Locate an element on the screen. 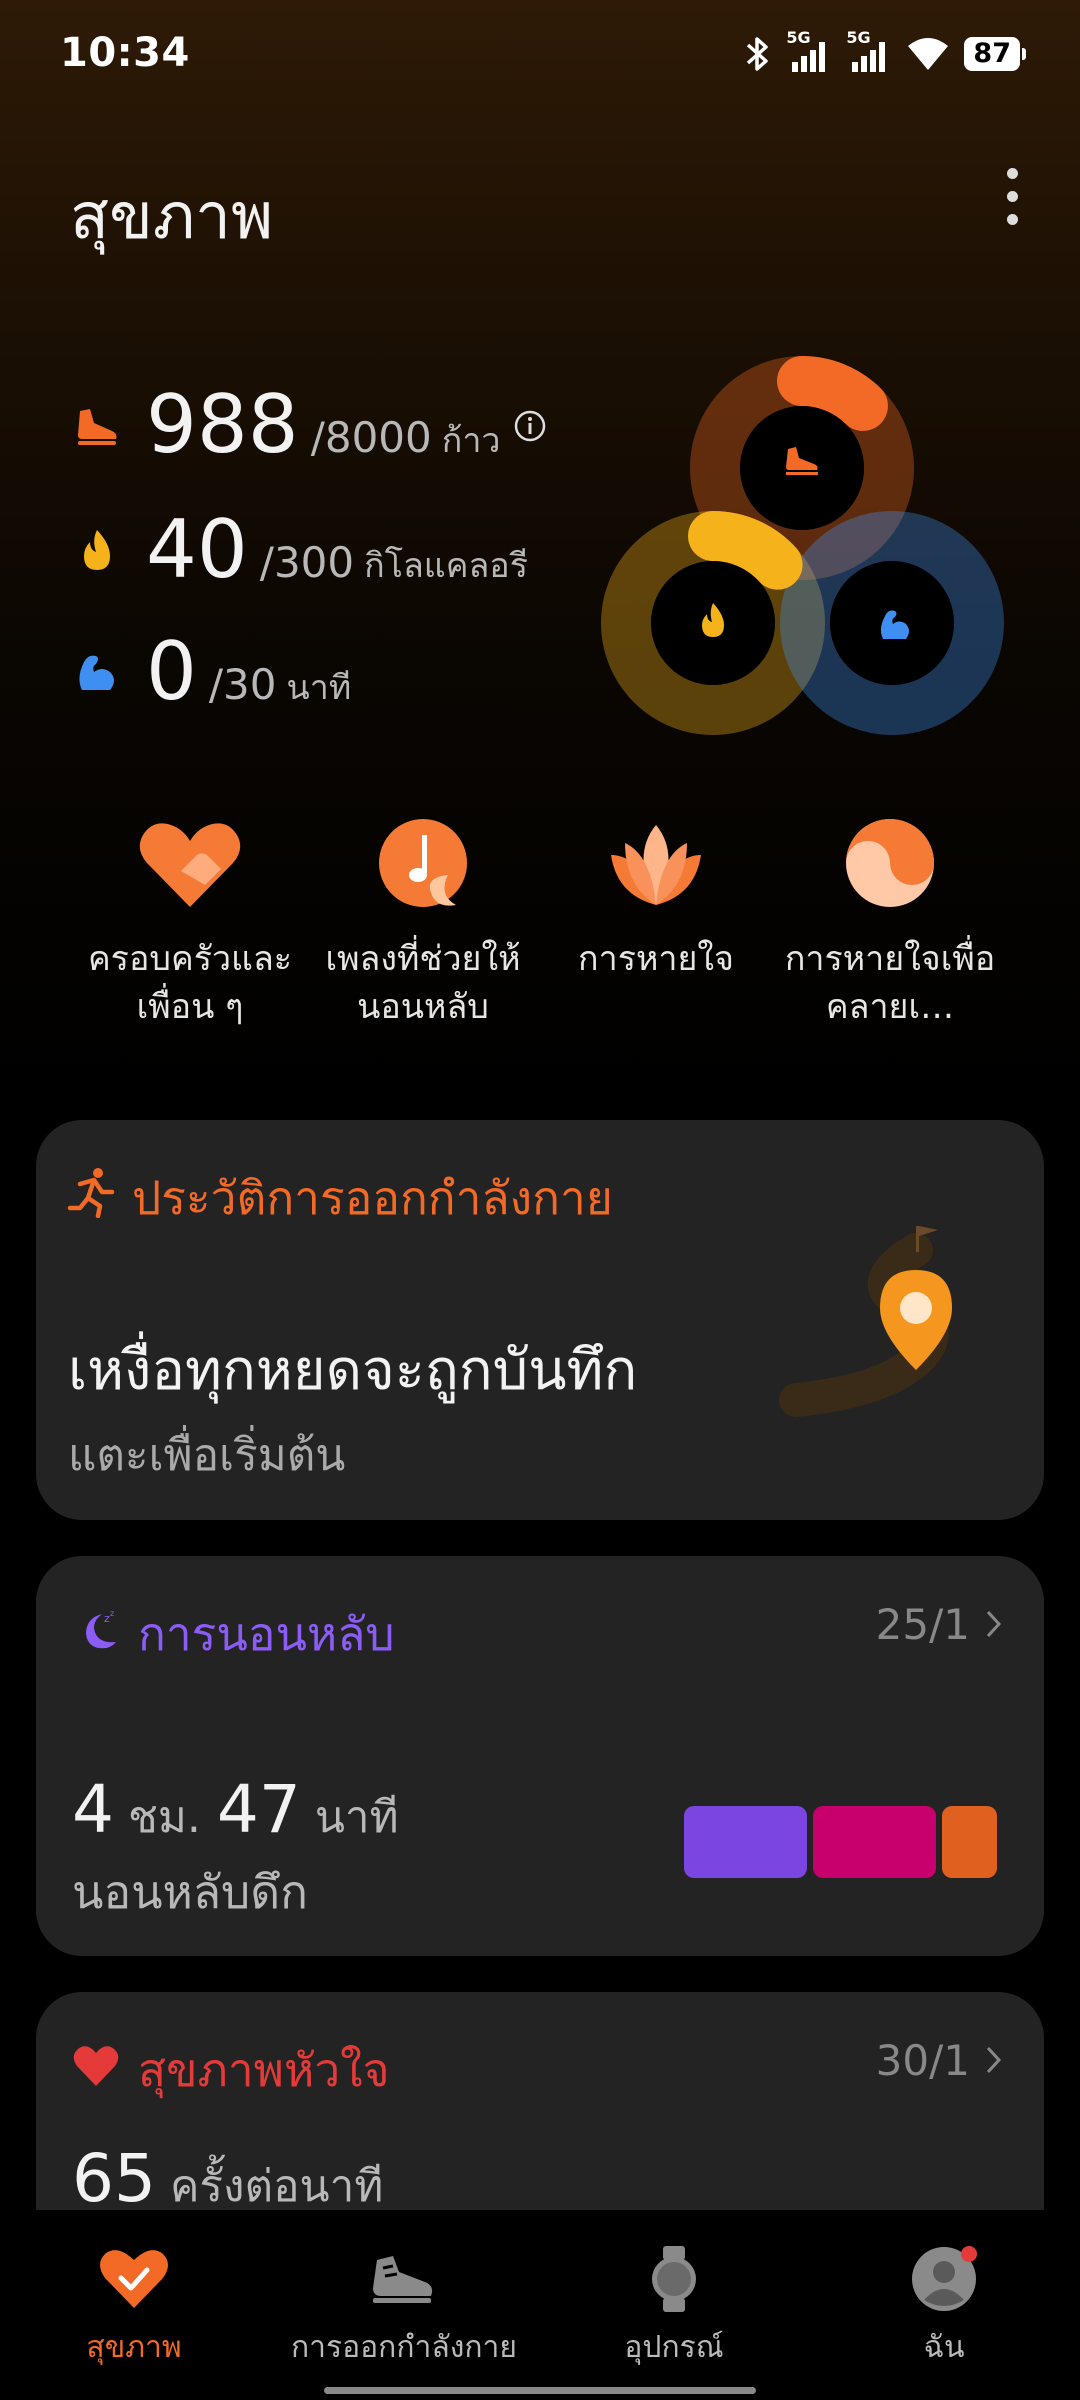 This screenshot has height=2400, width=1080. calories-value: 40 is located at coordinates (197, 549).